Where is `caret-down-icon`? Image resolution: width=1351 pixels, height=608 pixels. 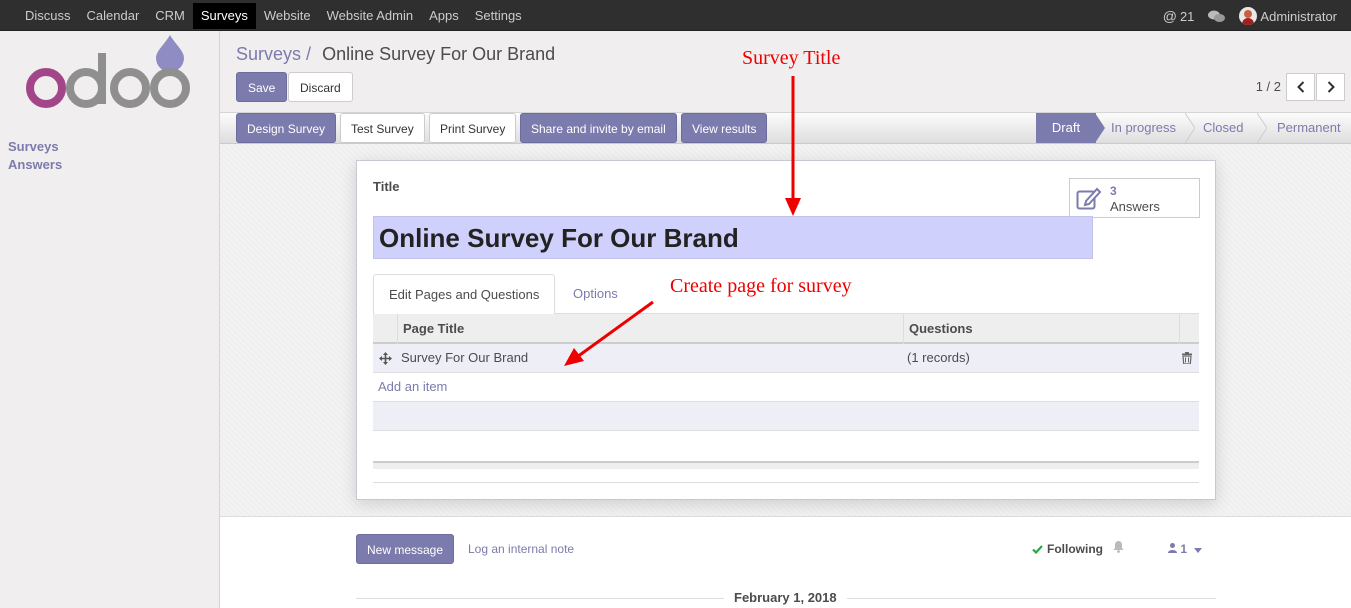
caret-down-icon is located at coordinates (1198, 550).